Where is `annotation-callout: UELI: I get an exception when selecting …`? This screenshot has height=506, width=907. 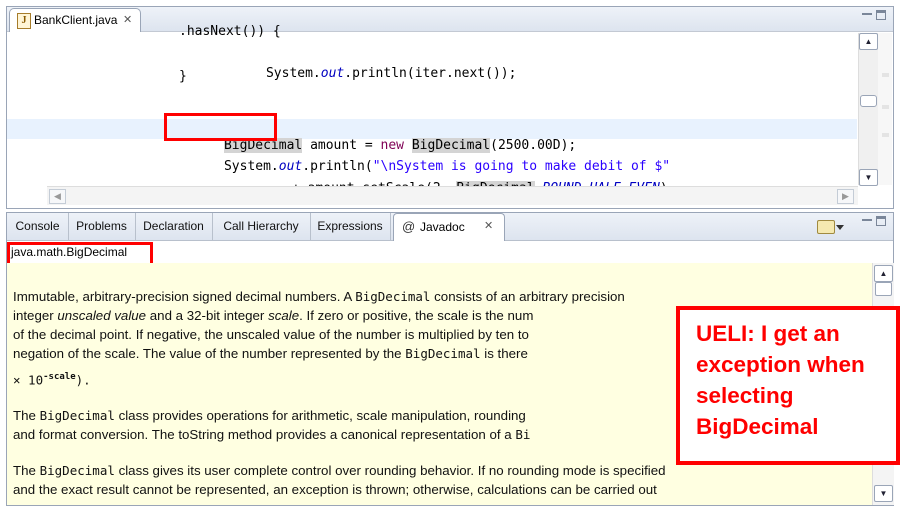 annotation-callout: UELI: I get an exception when selecting … is located at coordinates (788, 385).